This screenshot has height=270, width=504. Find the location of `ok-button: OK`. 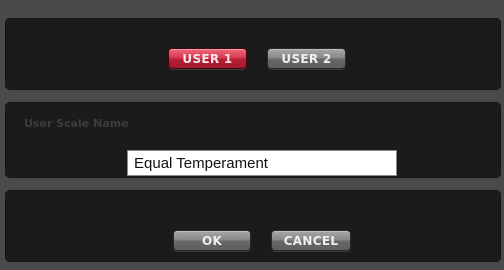

ok-button: OK is located at coordinates (212, 240).